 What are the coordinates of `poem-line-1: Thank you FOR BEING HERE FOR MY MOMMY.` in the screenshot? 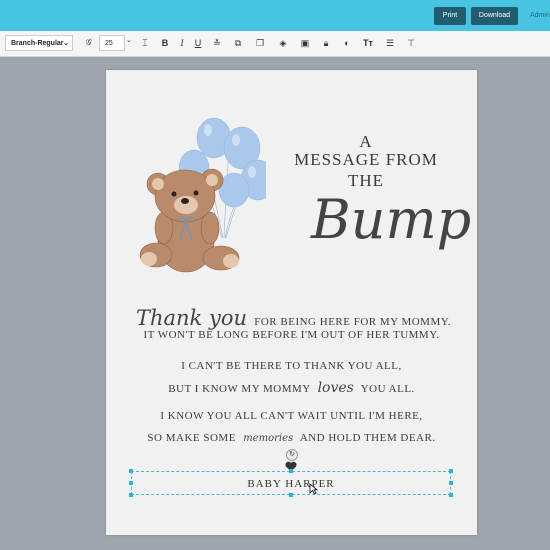 It's located at (291, 318).